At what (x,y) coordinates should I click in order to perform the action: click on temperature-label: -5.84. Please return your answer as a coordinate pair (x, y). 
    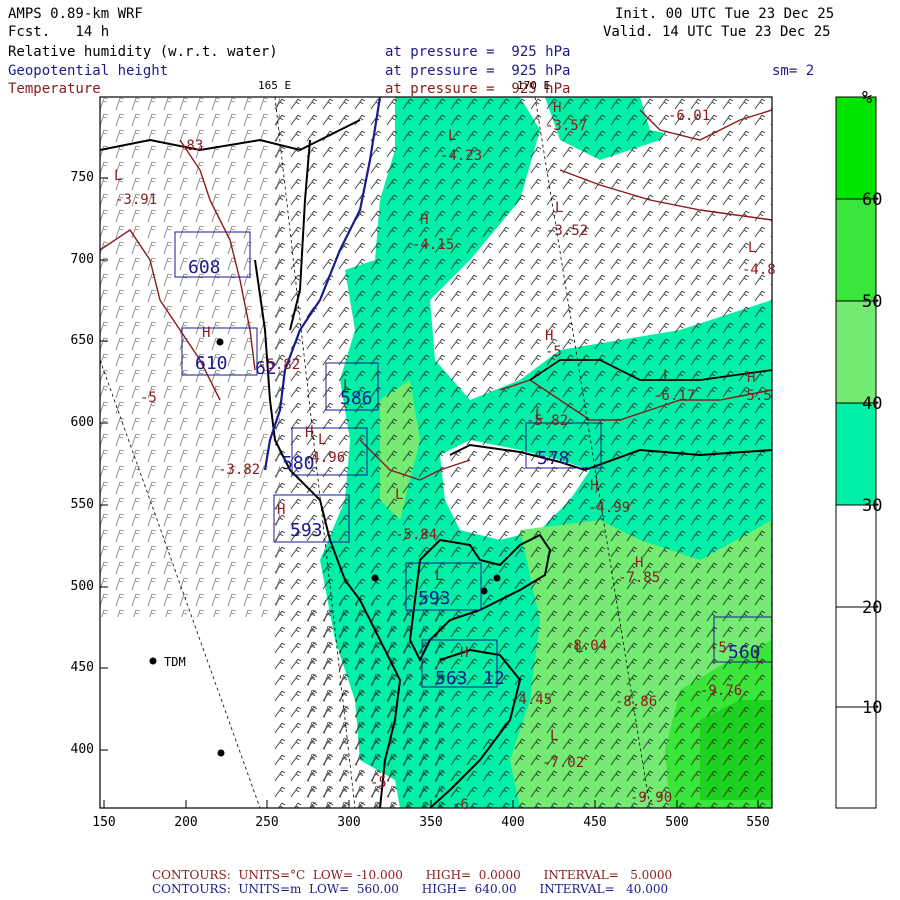
    Looking at the image, I should click on (416, 535).